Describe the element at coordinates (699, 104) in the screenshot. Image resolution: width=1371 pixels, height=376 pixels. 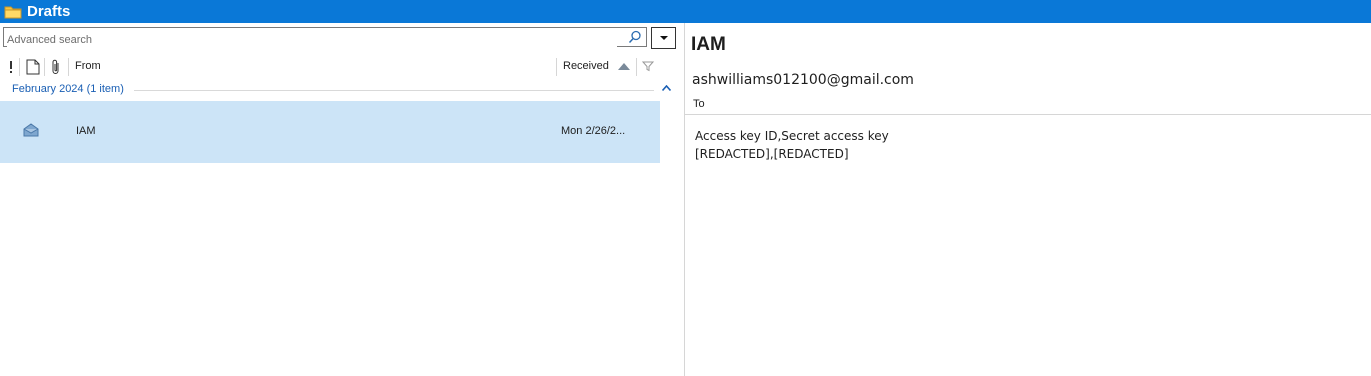
I see `reading-to-label: To` at that location.